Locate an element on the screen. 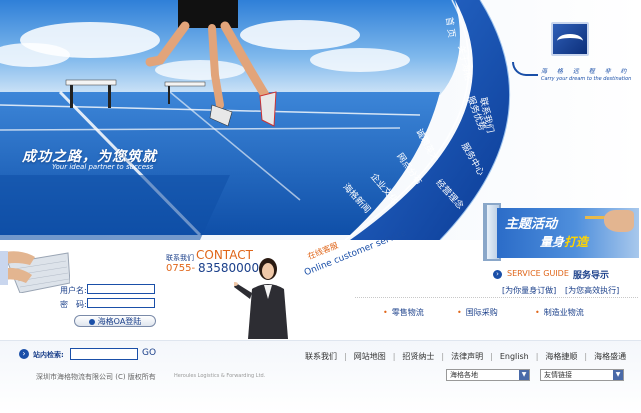 The height and width of the screenshot is (413, 641). footer-link-jieshun: 海格捷顺 is located at coordinates (561, 356).